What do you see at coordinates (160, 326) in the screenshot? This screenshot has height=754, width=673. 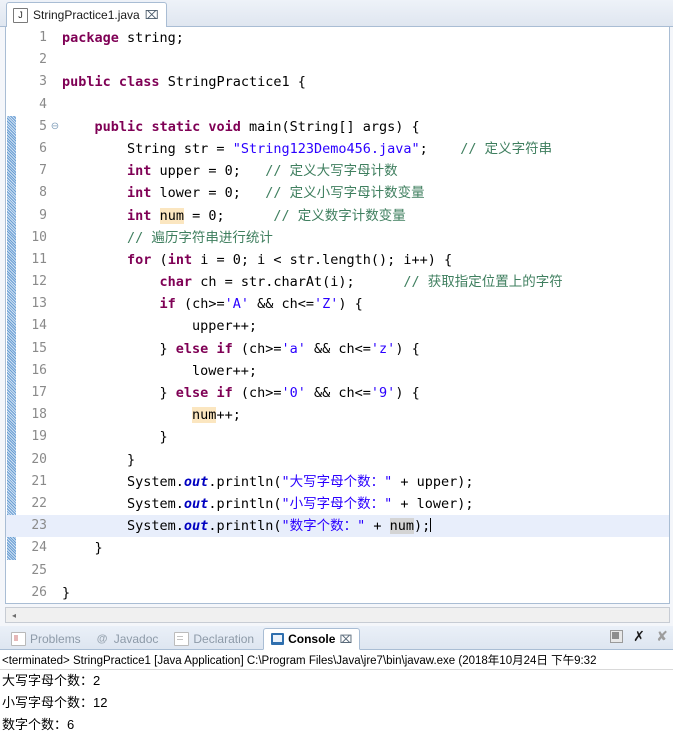 I see `code-text: upper++;` at bounding box center [160, 326].